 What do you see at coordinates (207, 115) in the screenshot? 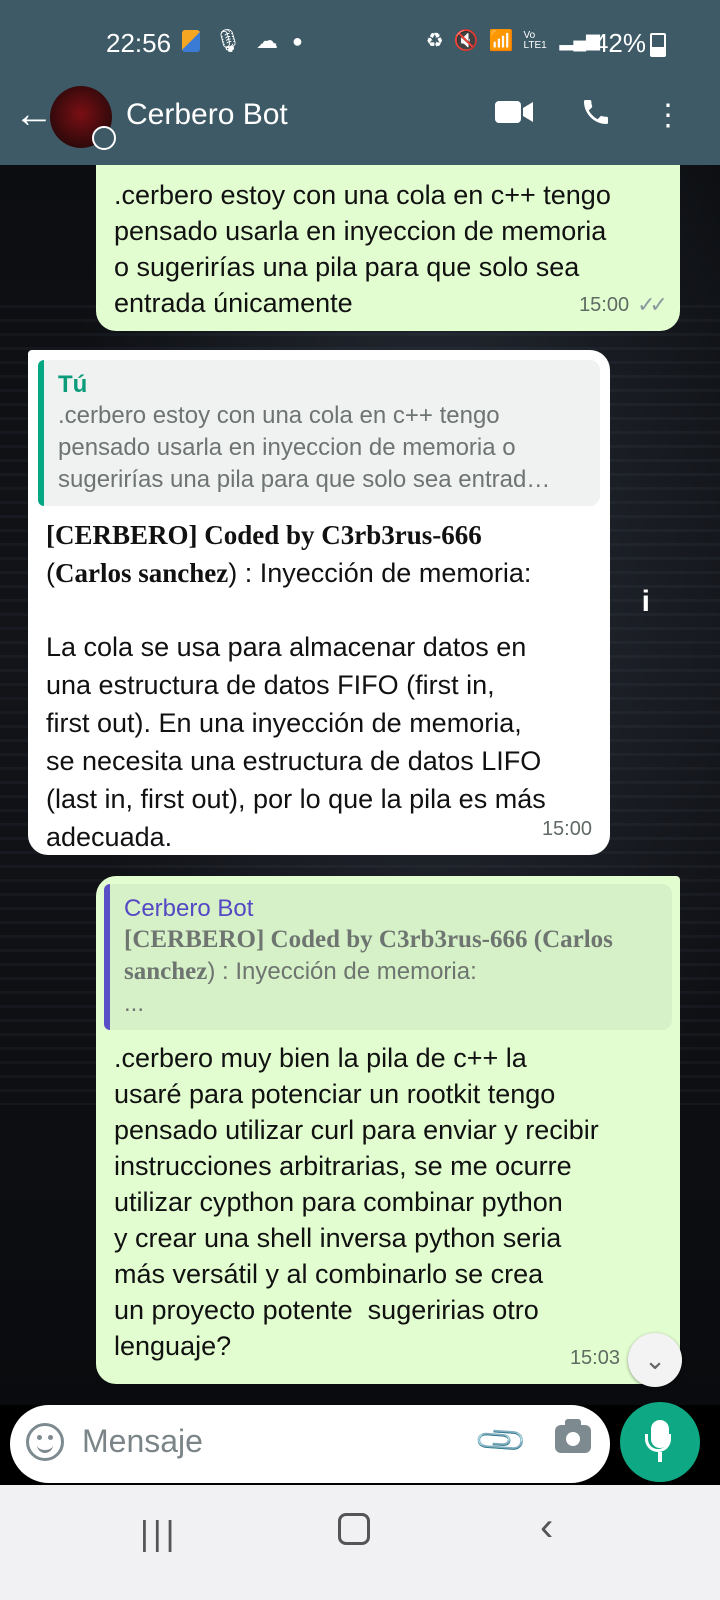
I see `chat-title: Cerbero Bot` at bounding box center [207, 115].